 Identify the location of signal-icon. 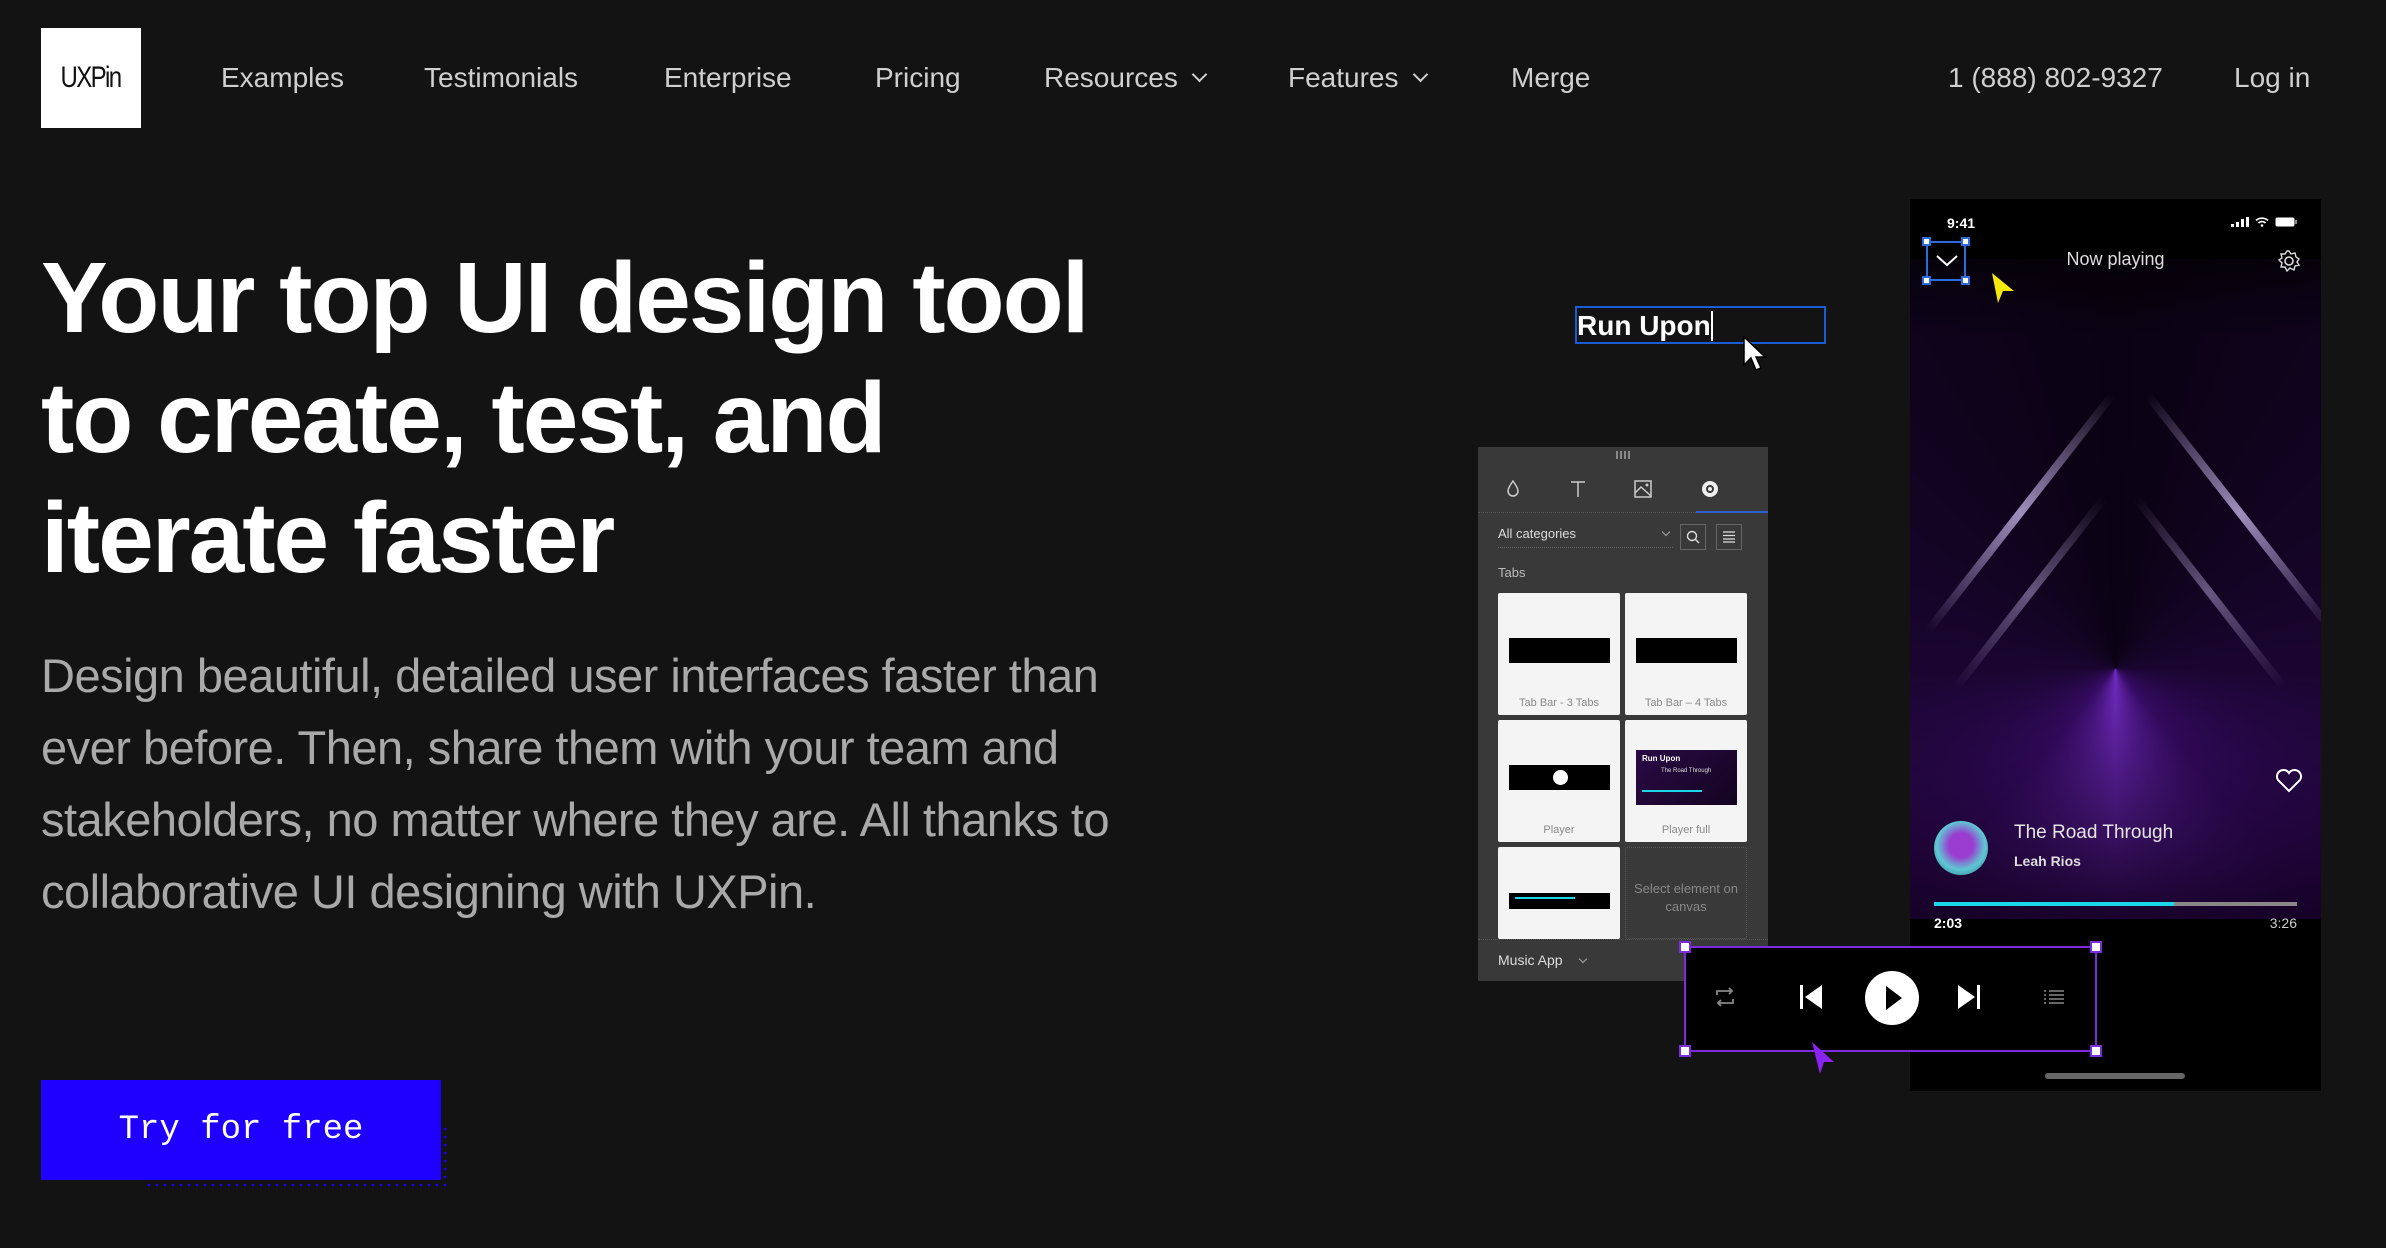
(2240, 222).